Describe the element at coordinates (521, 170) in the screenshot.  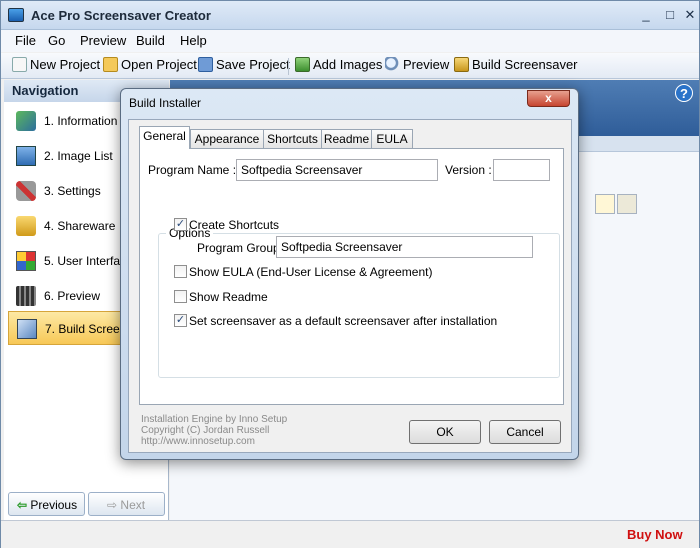
I see `version-input` at that location.